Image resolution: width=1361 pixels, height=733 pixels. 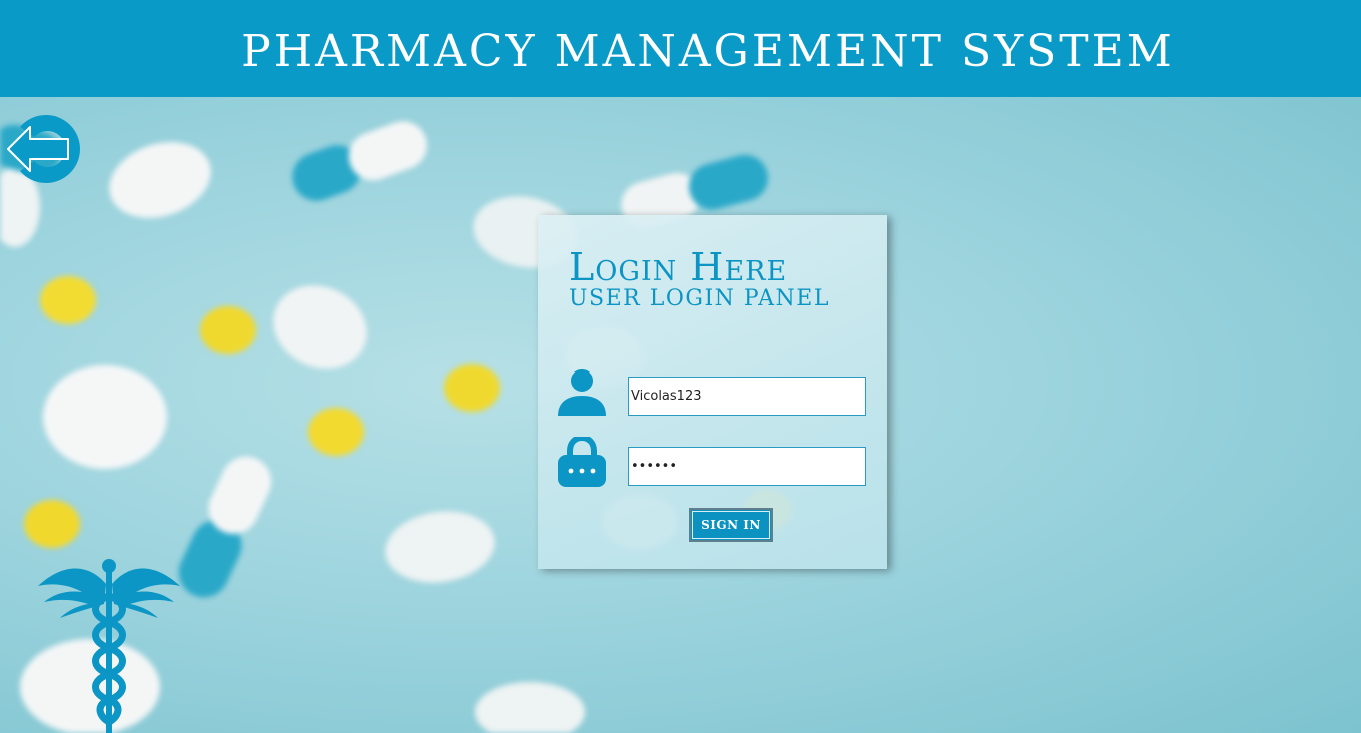 I want to click on lock-icon, so click(x=582, y=462).